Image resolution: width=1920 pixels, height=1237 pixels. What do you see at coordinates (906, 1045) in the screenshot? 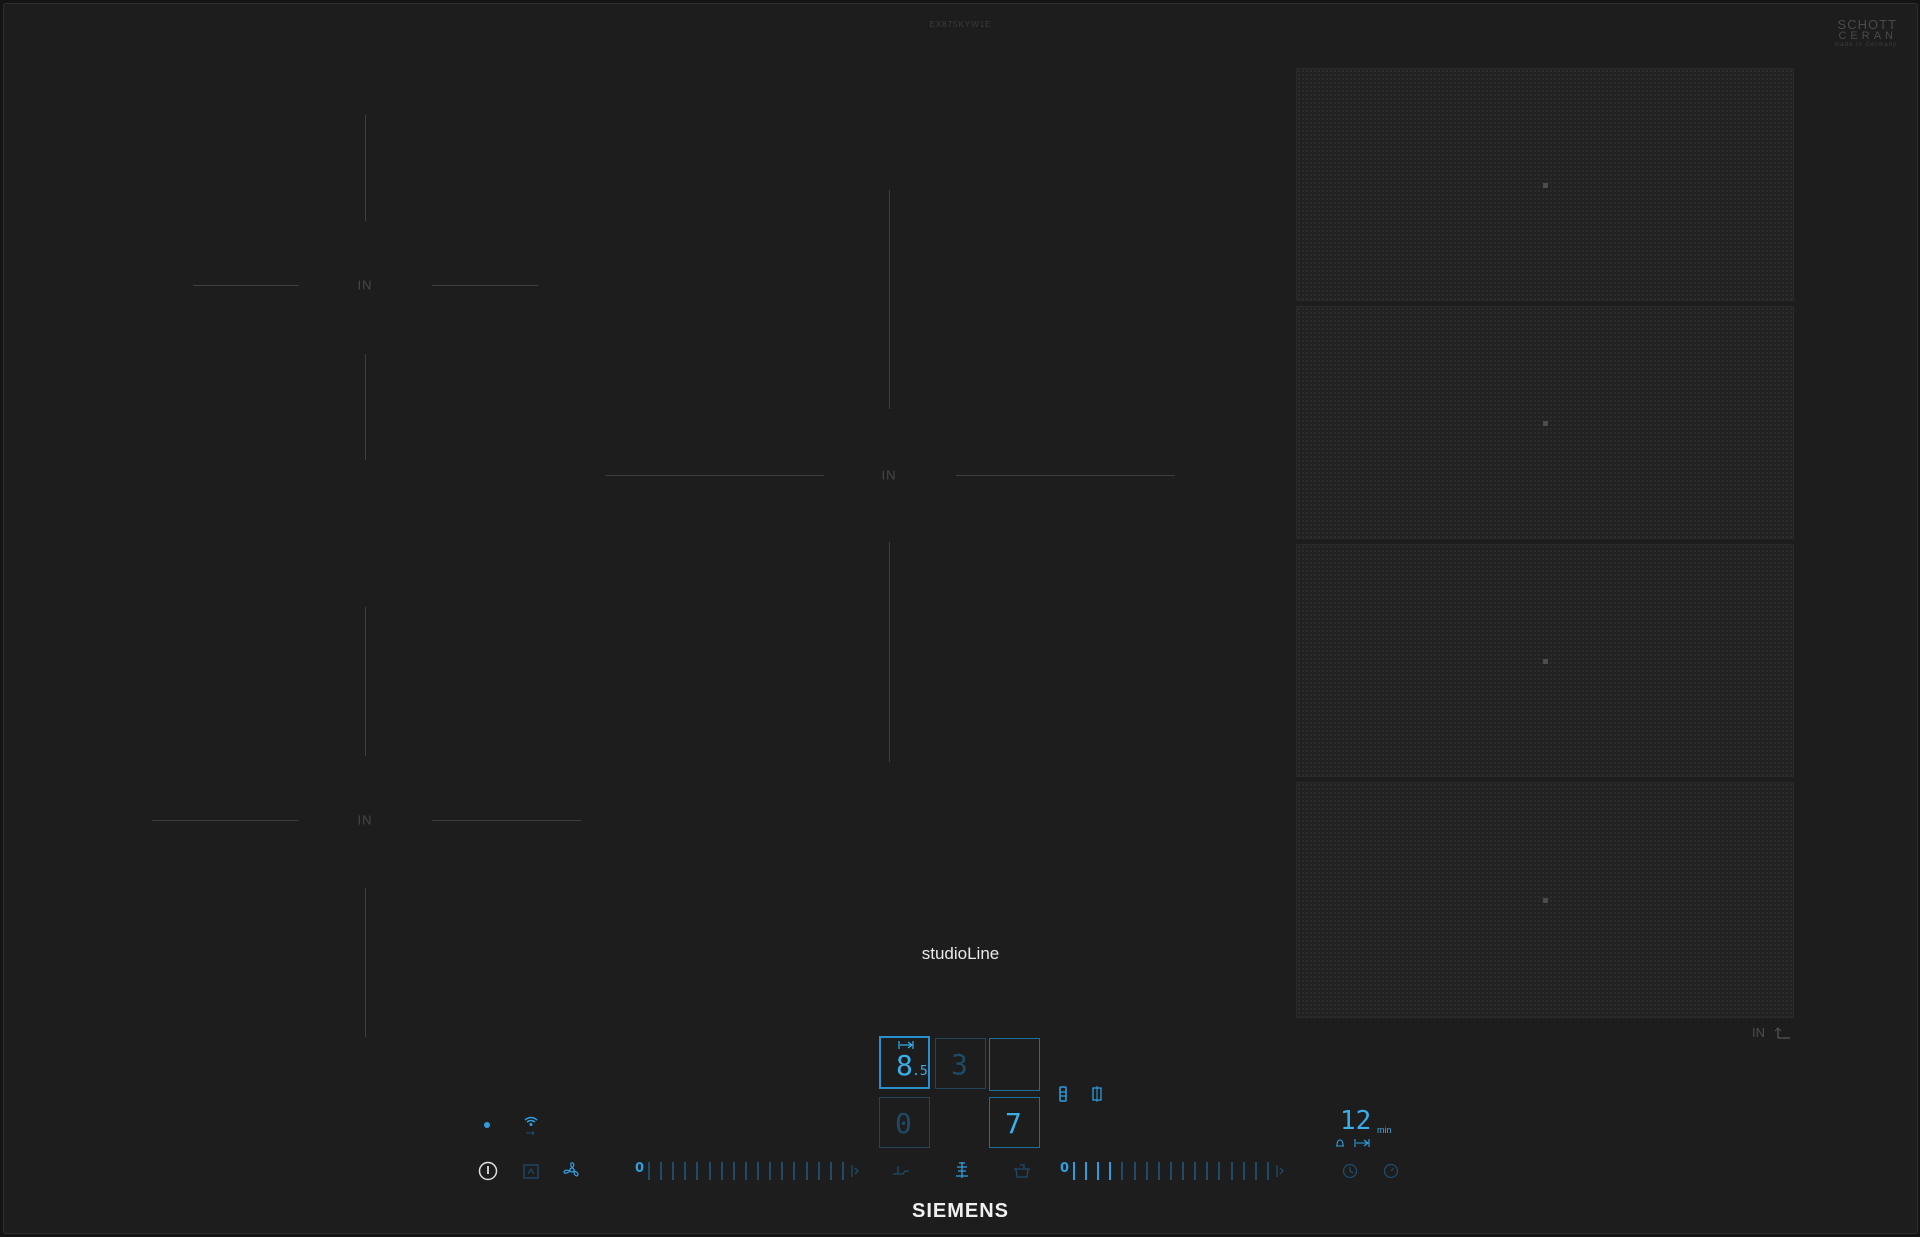
I see `distance-icon` at bounding box center [906, 1045].